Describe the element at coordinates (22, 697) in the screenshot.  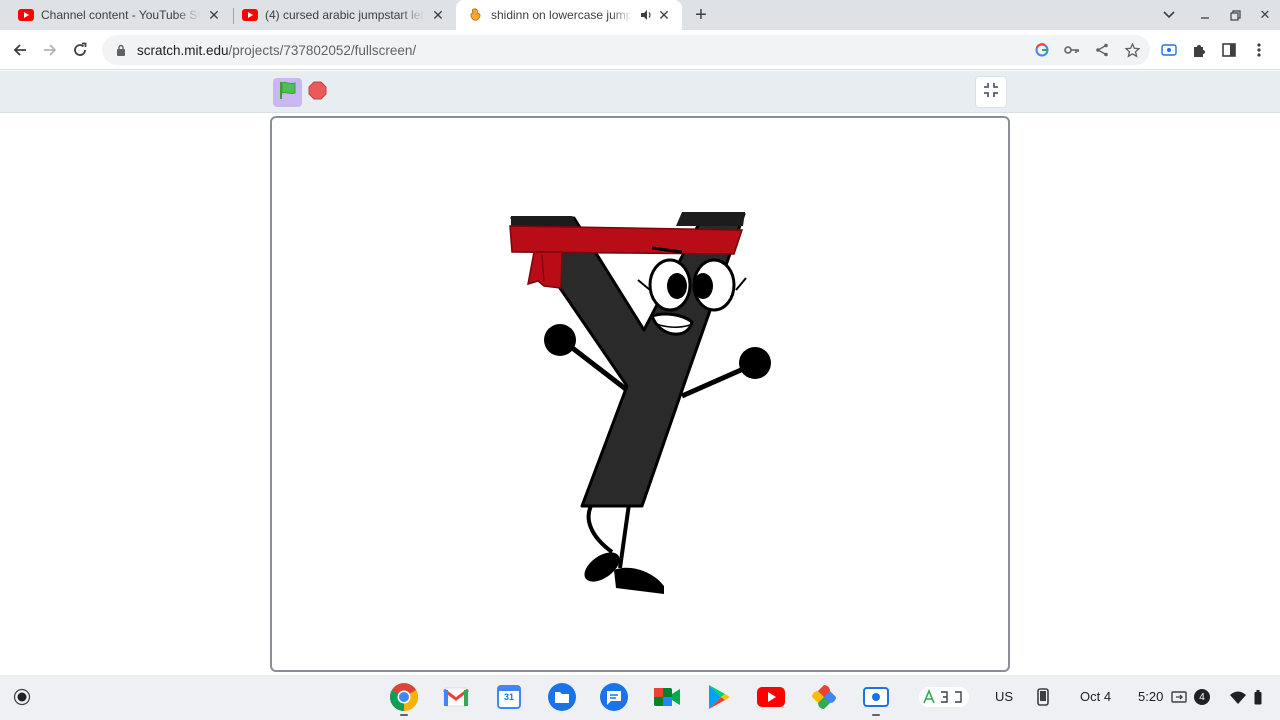
I see `launcher-button` at that location.